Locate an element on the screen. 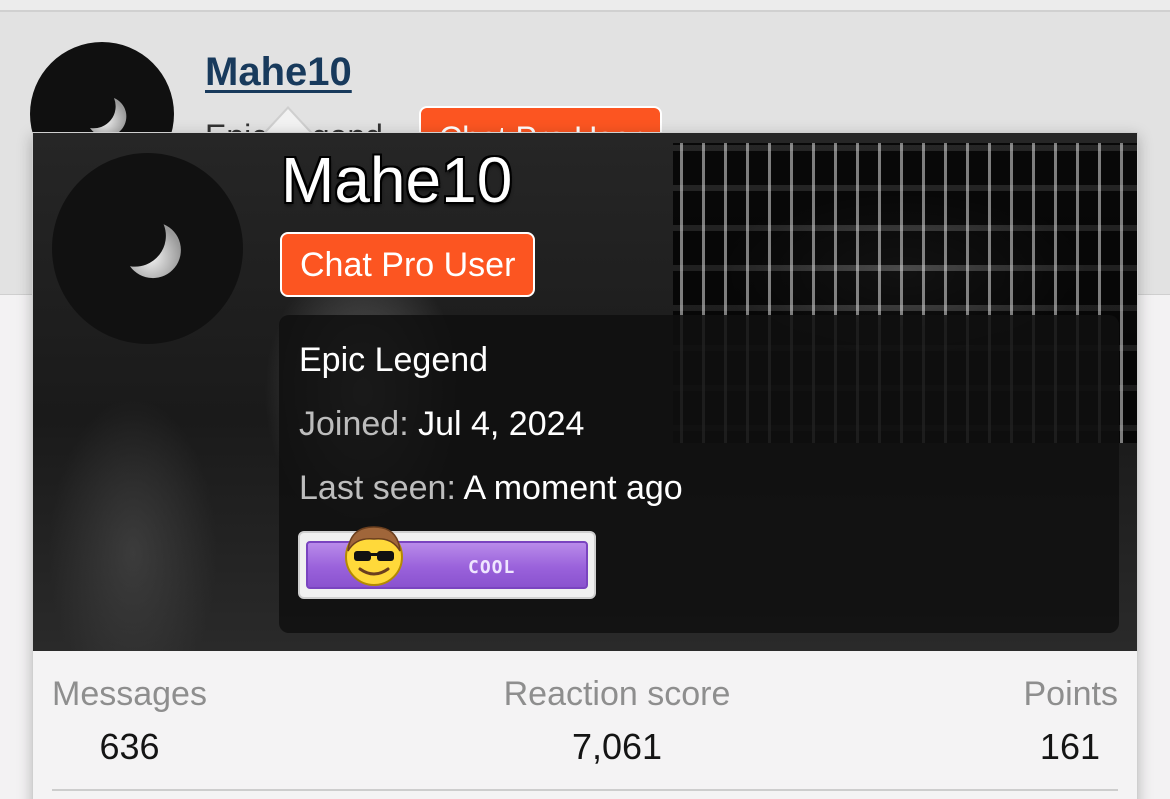 The height and width of the screenshot is (799, 1170). last-seen-label: Last seen: is located at coordinates (377, 488).